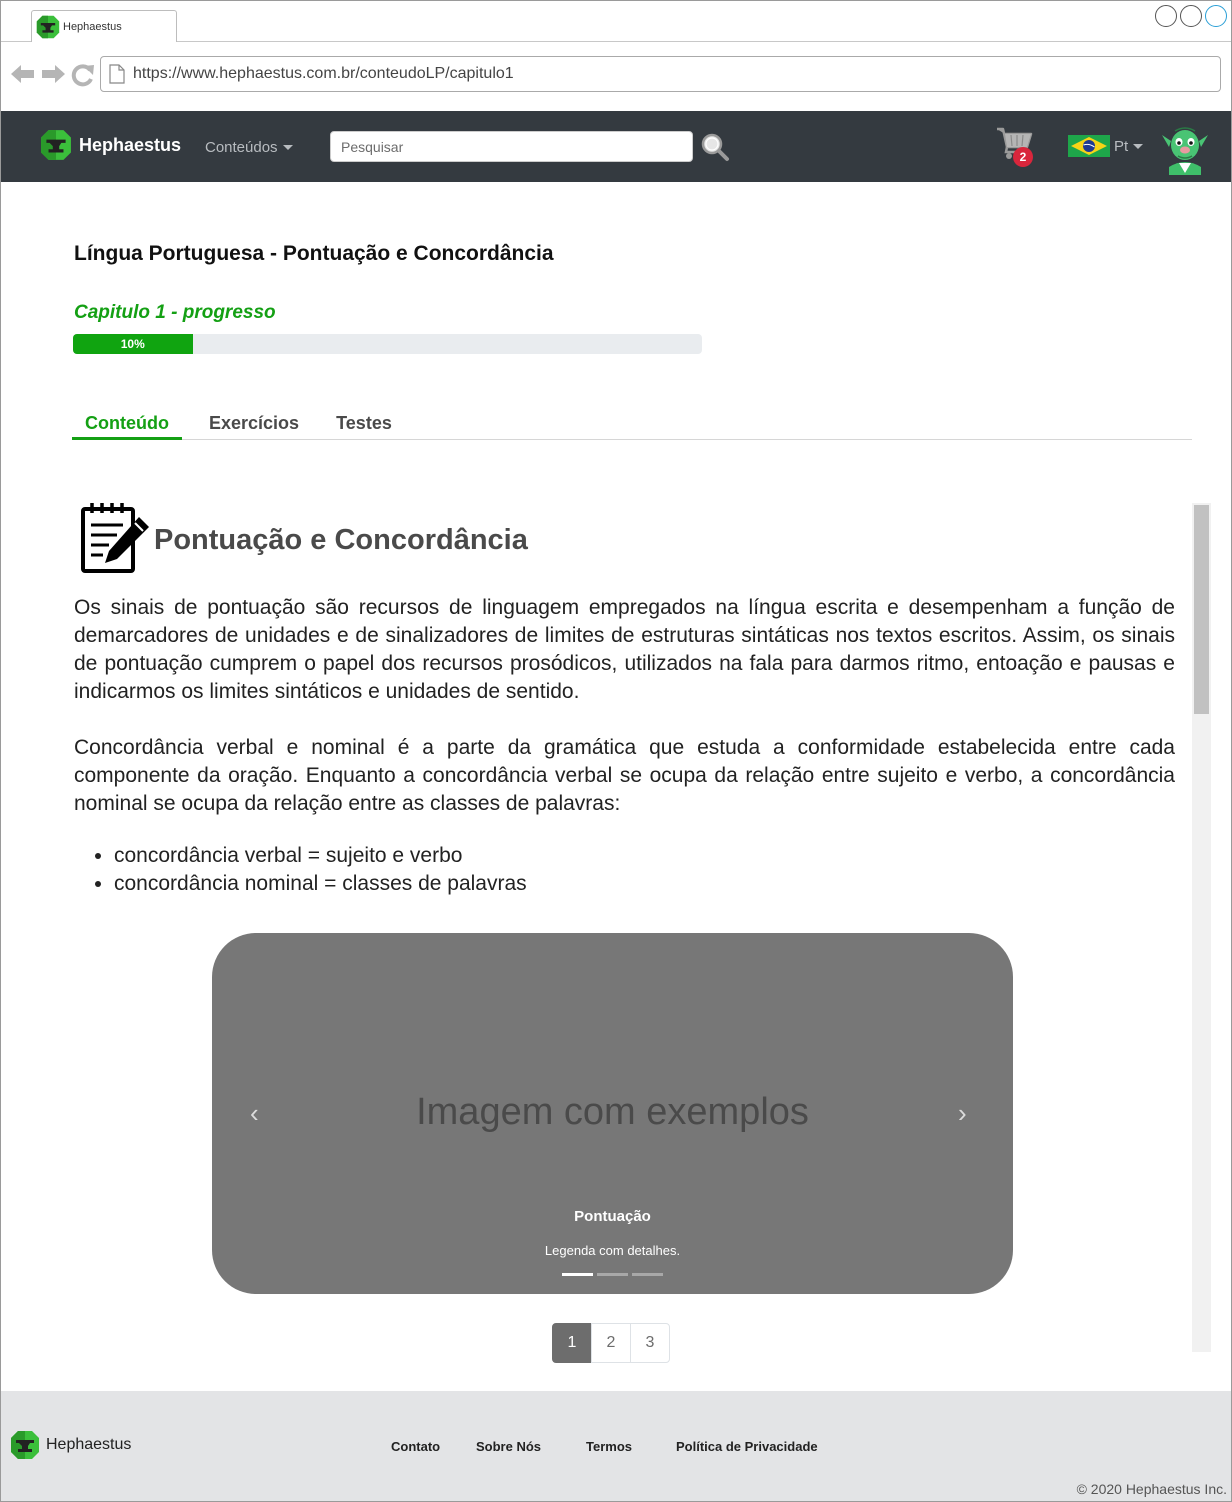  I want to click on goblin-avatar-icon, so click(1185, 151).